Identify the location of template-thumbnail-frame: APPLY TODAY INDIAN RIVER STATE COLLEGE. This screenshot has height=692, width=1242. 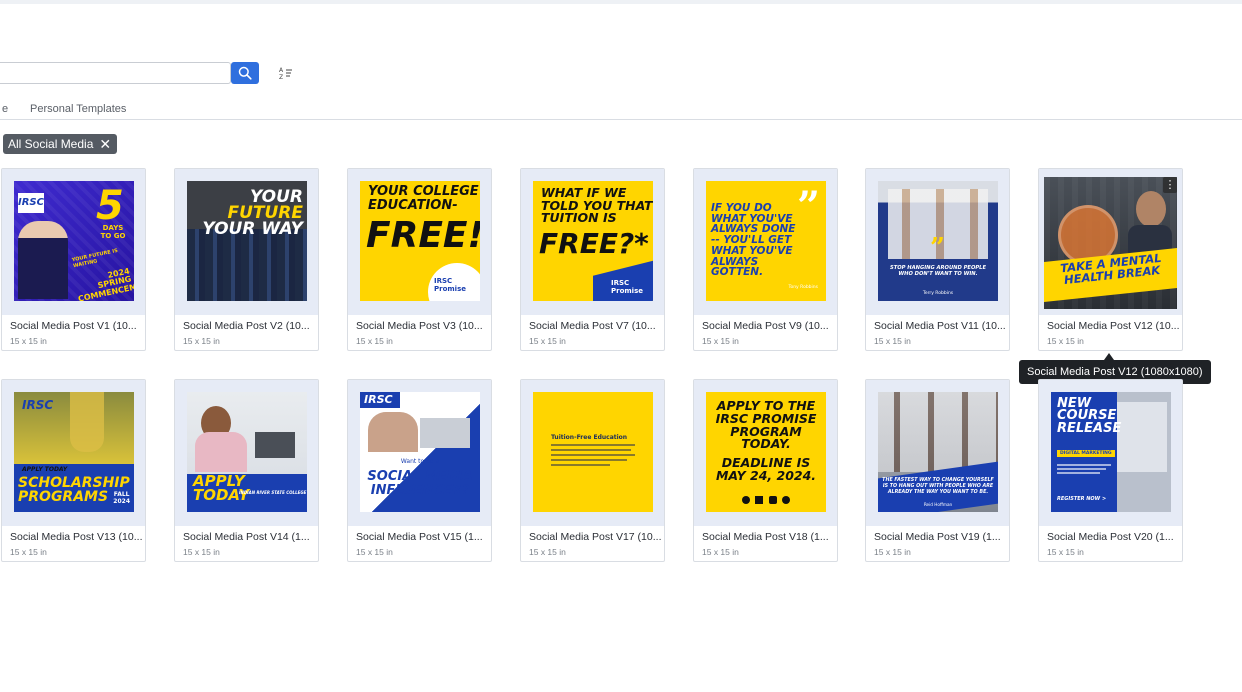
(246, 453).